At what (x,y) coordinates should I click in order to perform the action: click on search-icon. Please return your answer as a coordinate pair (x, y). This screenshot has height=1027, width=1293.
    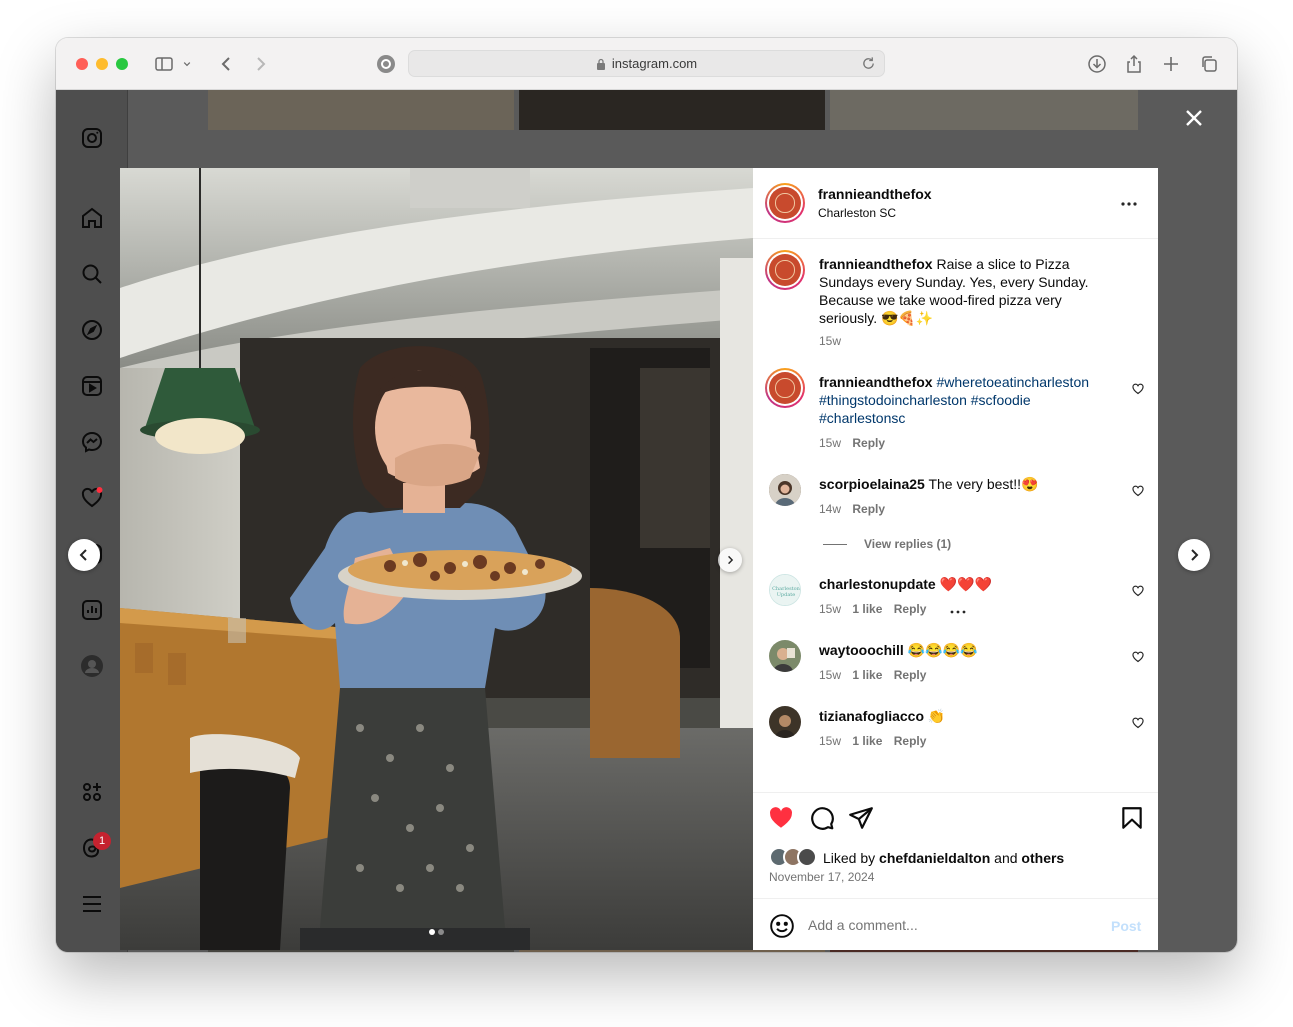
    Looking at the image, I should click on (92, 274).